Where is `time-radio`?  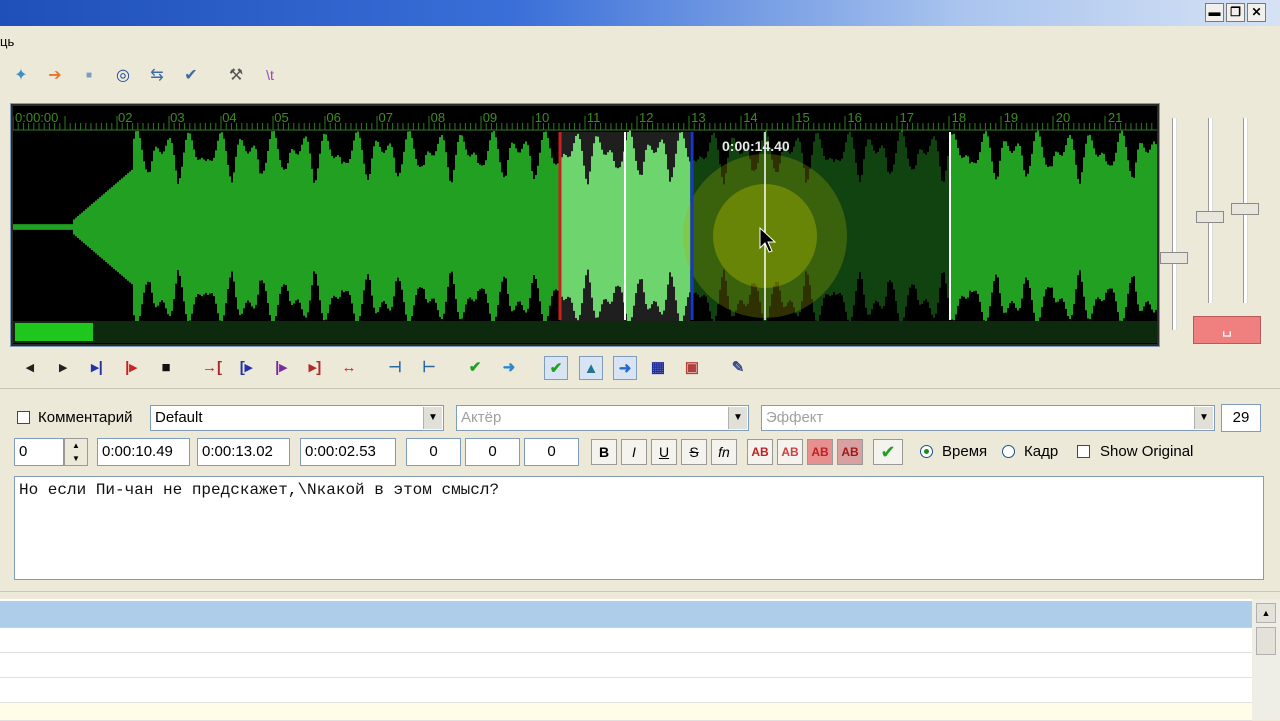 time-radio is located at coordinates (926, 451).